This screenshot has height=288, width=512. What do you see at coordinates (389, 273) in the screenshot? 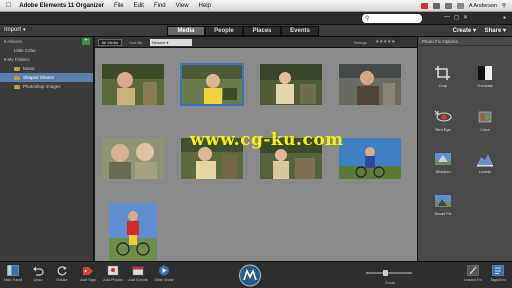
I see `zoom-slider` at bounding box center [389, 273].